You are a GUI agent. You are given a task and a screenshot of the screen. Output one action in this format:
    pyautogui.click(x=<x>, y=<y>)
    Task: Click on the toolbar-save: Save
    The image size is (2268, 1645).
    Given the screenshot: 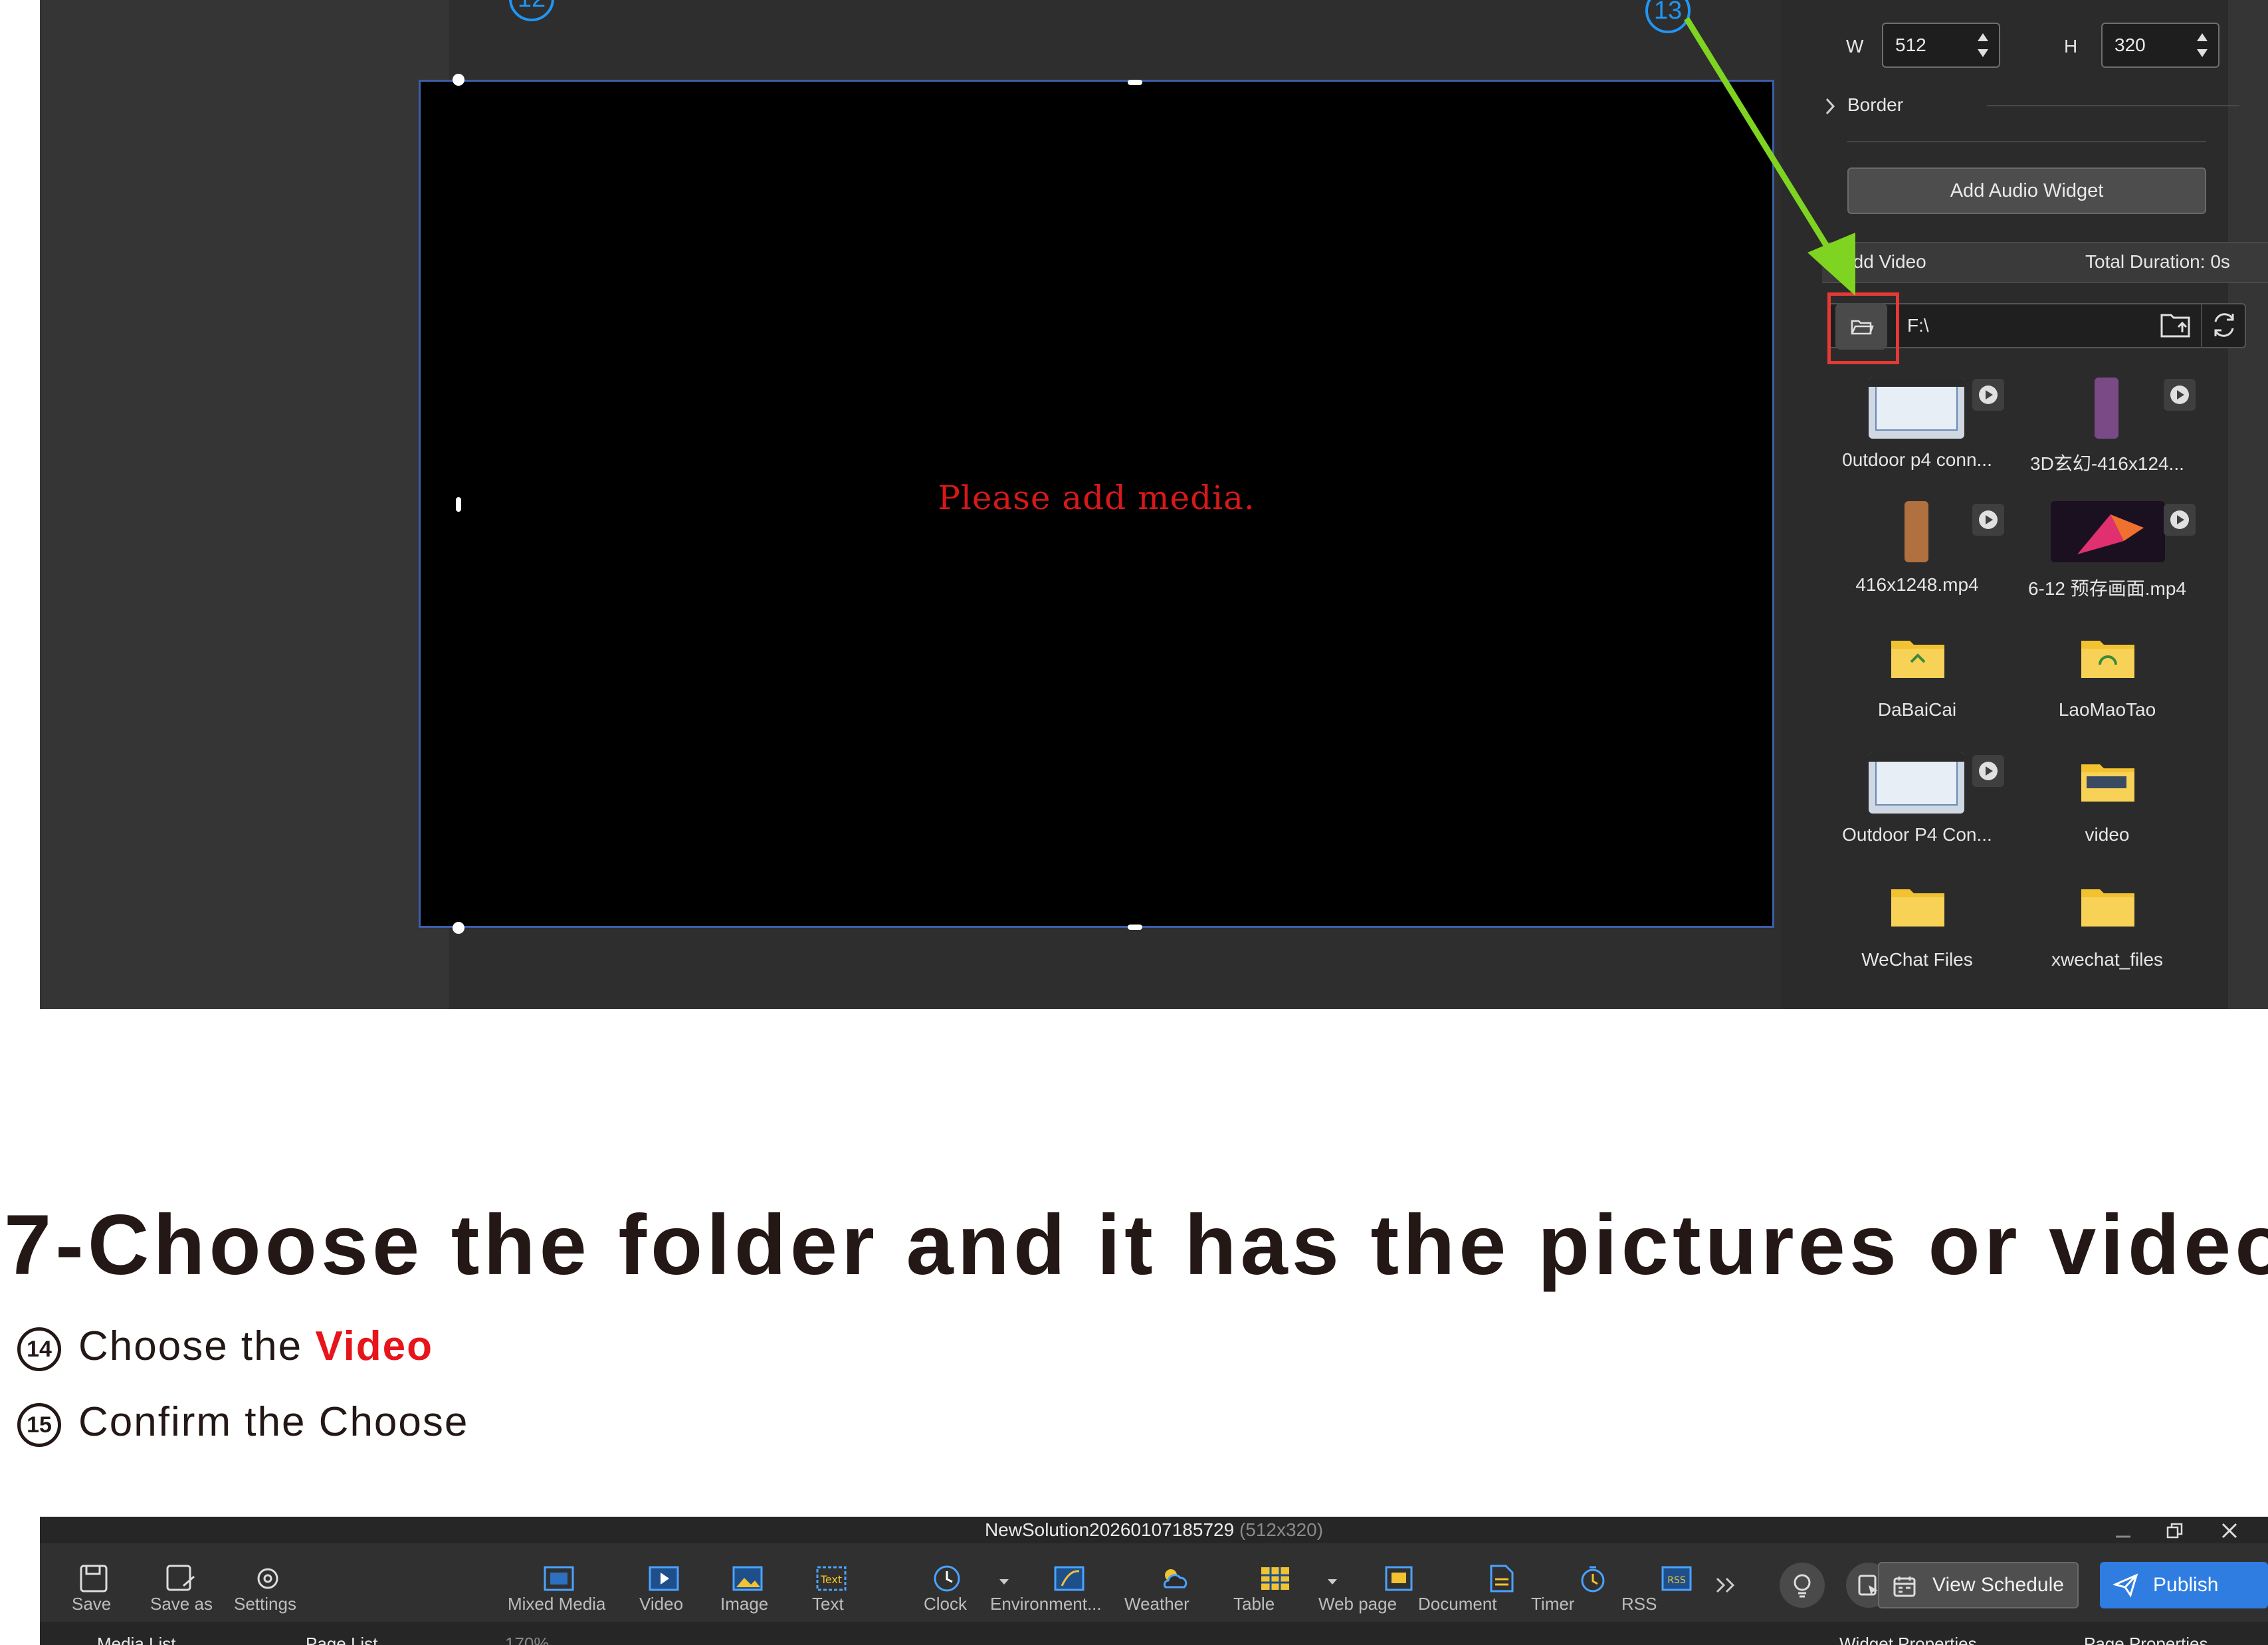 What is the action you would take?
    pyautogui.click(x=91, y=1604)
    